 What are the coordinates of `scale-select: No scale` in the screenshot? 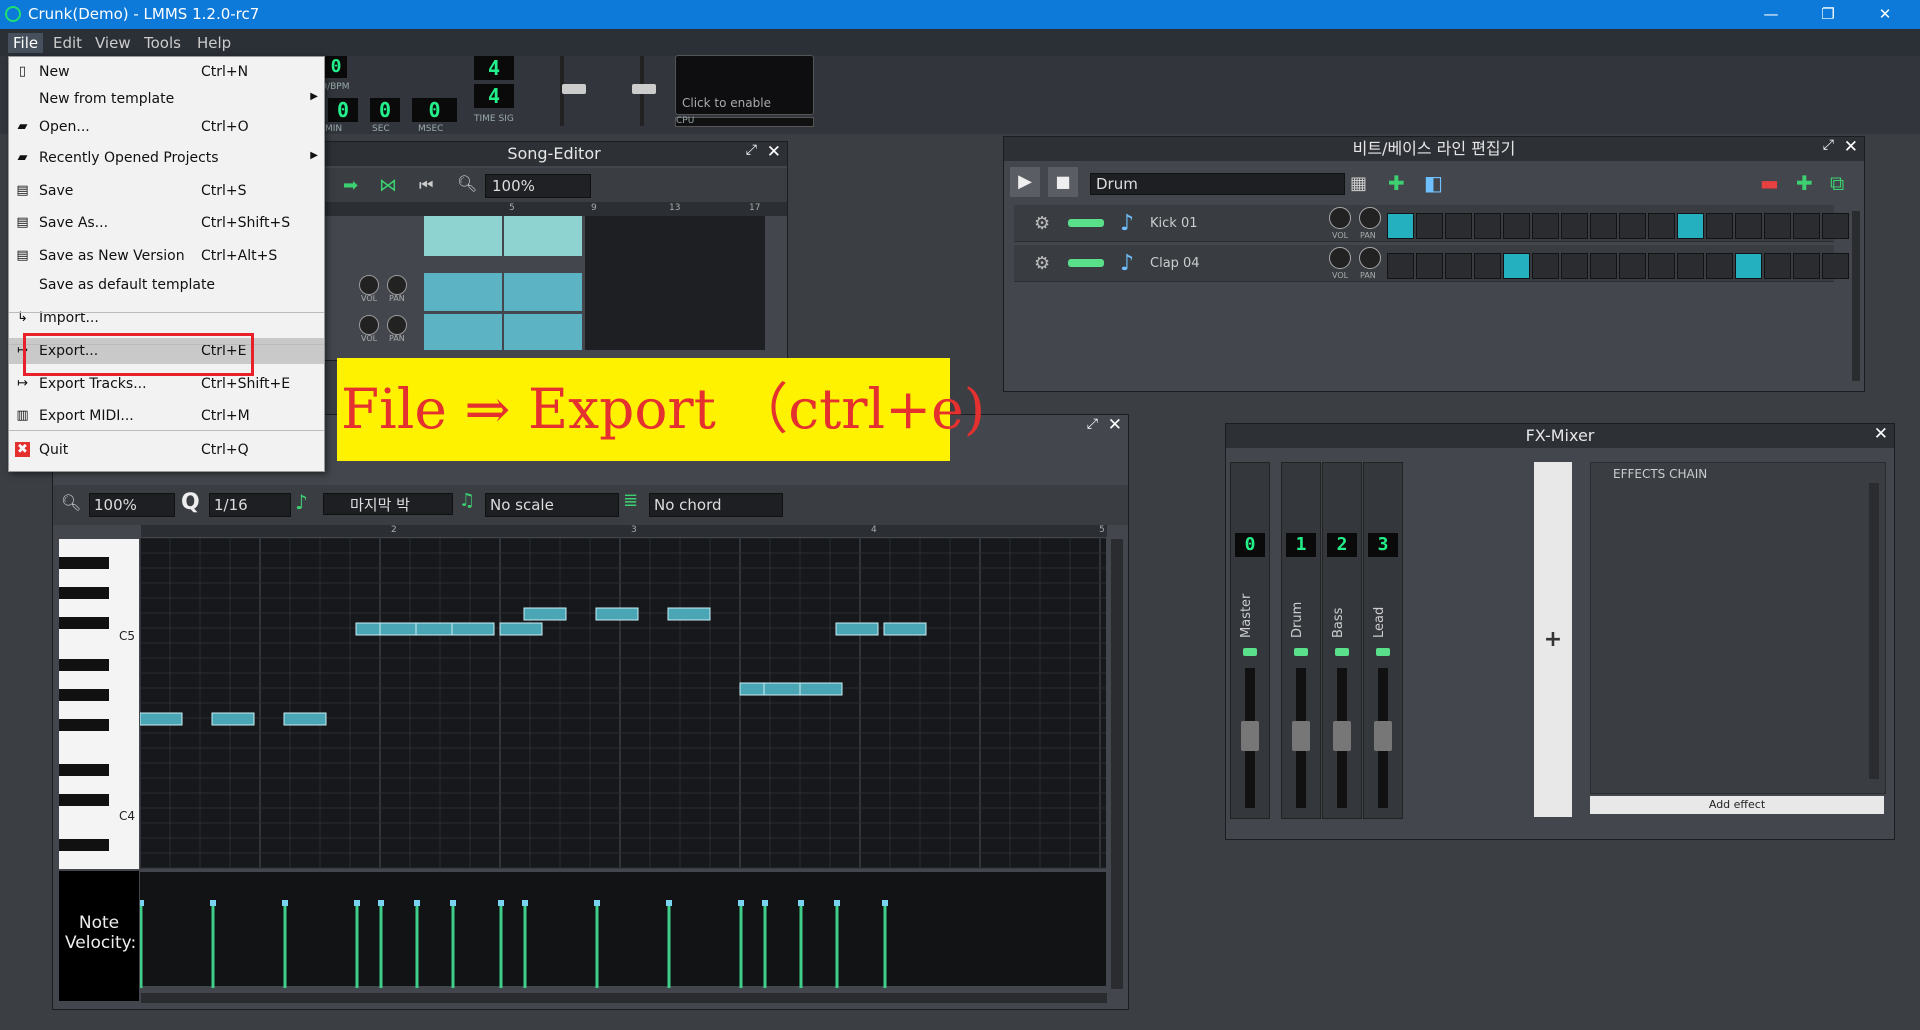 It's located at (552, 505).